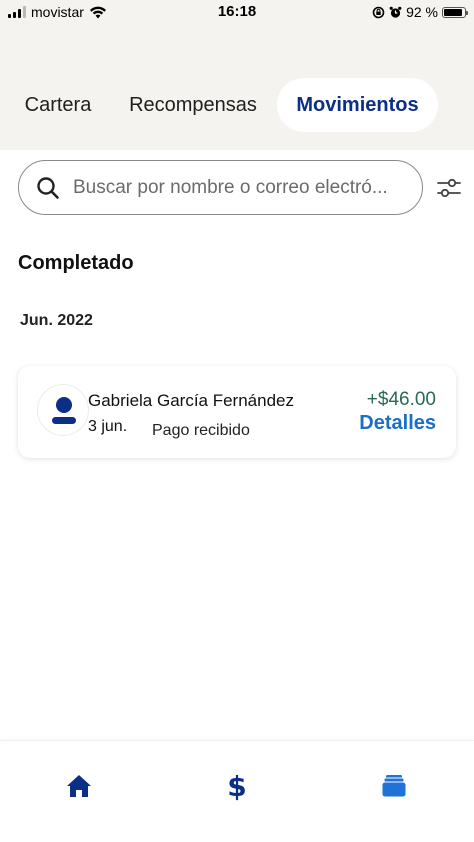 This screenshot has height=842, width=474. I want to click on nav-wallet, so click(394, 786).